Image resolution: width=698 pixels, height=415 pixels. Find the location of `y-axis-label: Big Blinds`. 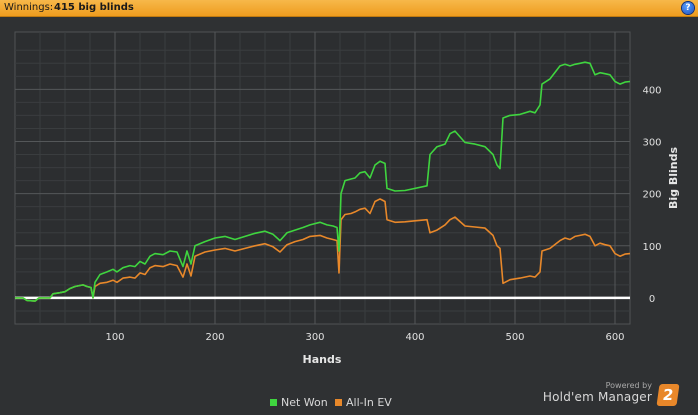

y-axis-label: Big Blinds is located at coordinates (673, 178).